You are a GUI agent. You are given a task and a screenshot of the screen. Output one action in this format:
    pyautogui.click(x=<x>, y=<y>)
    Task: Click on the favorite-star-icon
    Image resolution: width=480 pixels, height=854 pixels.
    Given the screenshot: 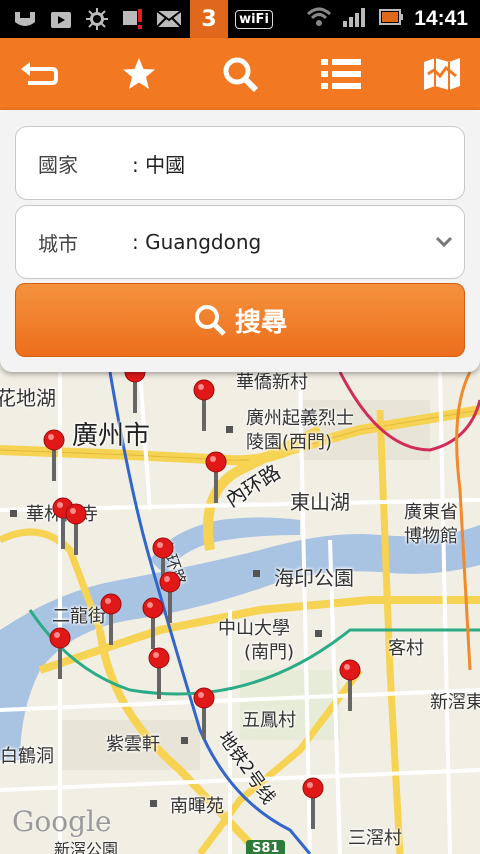 What is the action you would take?
    pyautogui.click(x=139, y=73)
    